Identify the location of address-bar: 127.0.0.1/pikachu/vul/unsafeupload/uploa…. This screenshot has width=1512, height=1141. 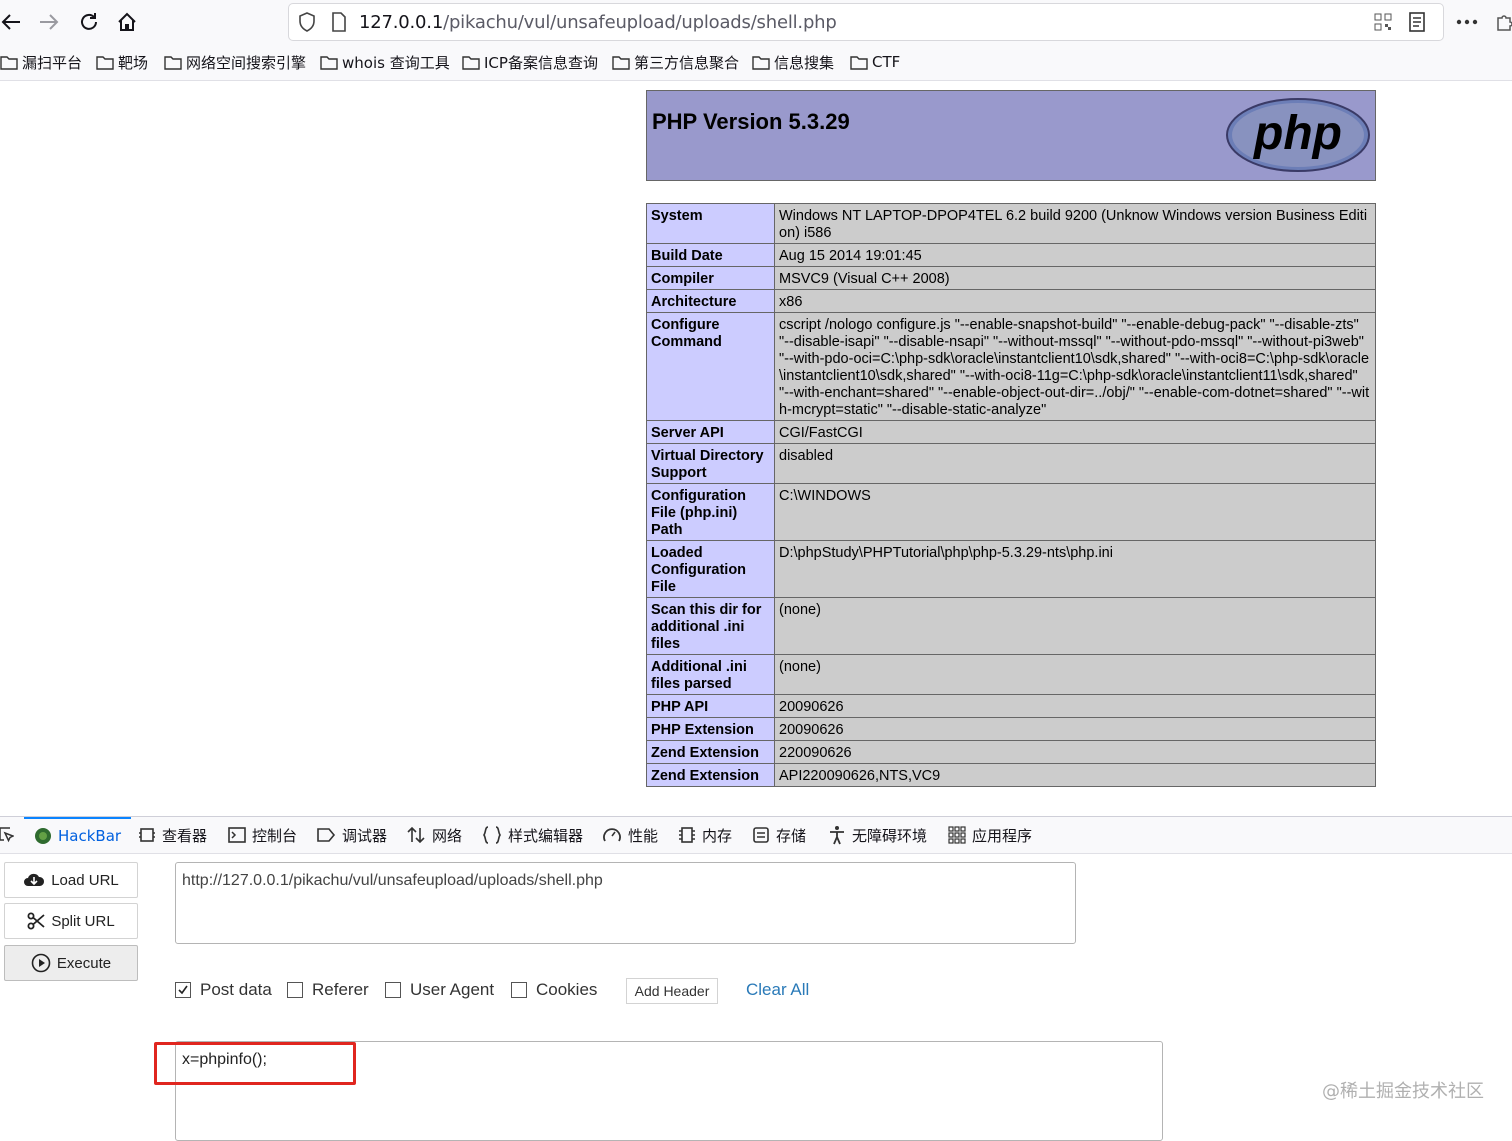
(866, 22).